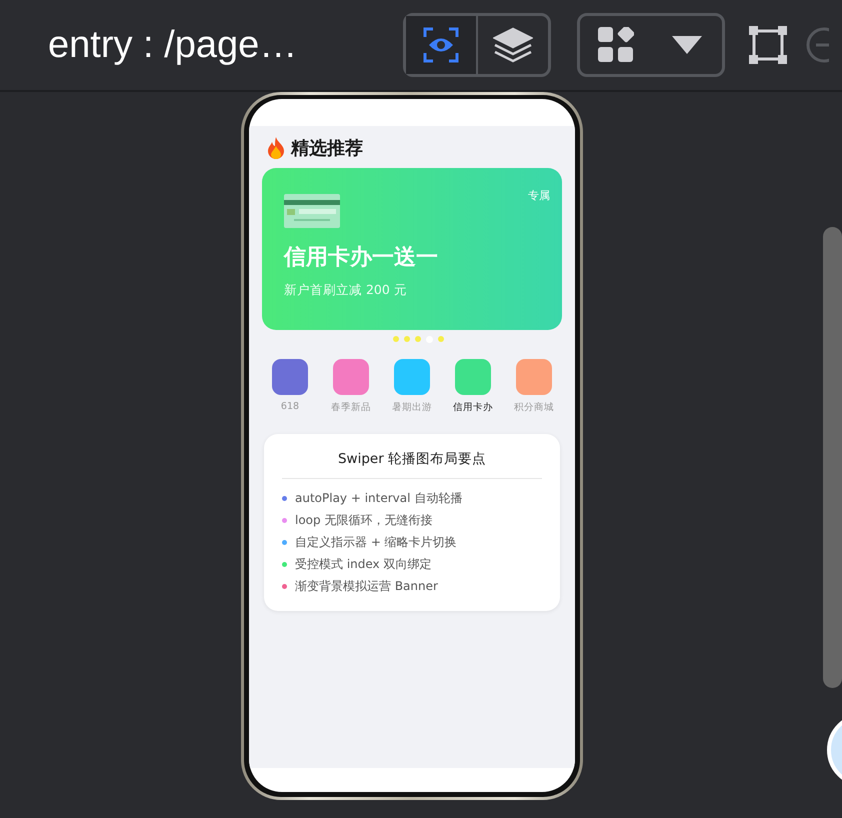 The image size is (842, 818). Describe the element at coordinates (768, 45) in the screenshot. I see `frame-icon` at that location.